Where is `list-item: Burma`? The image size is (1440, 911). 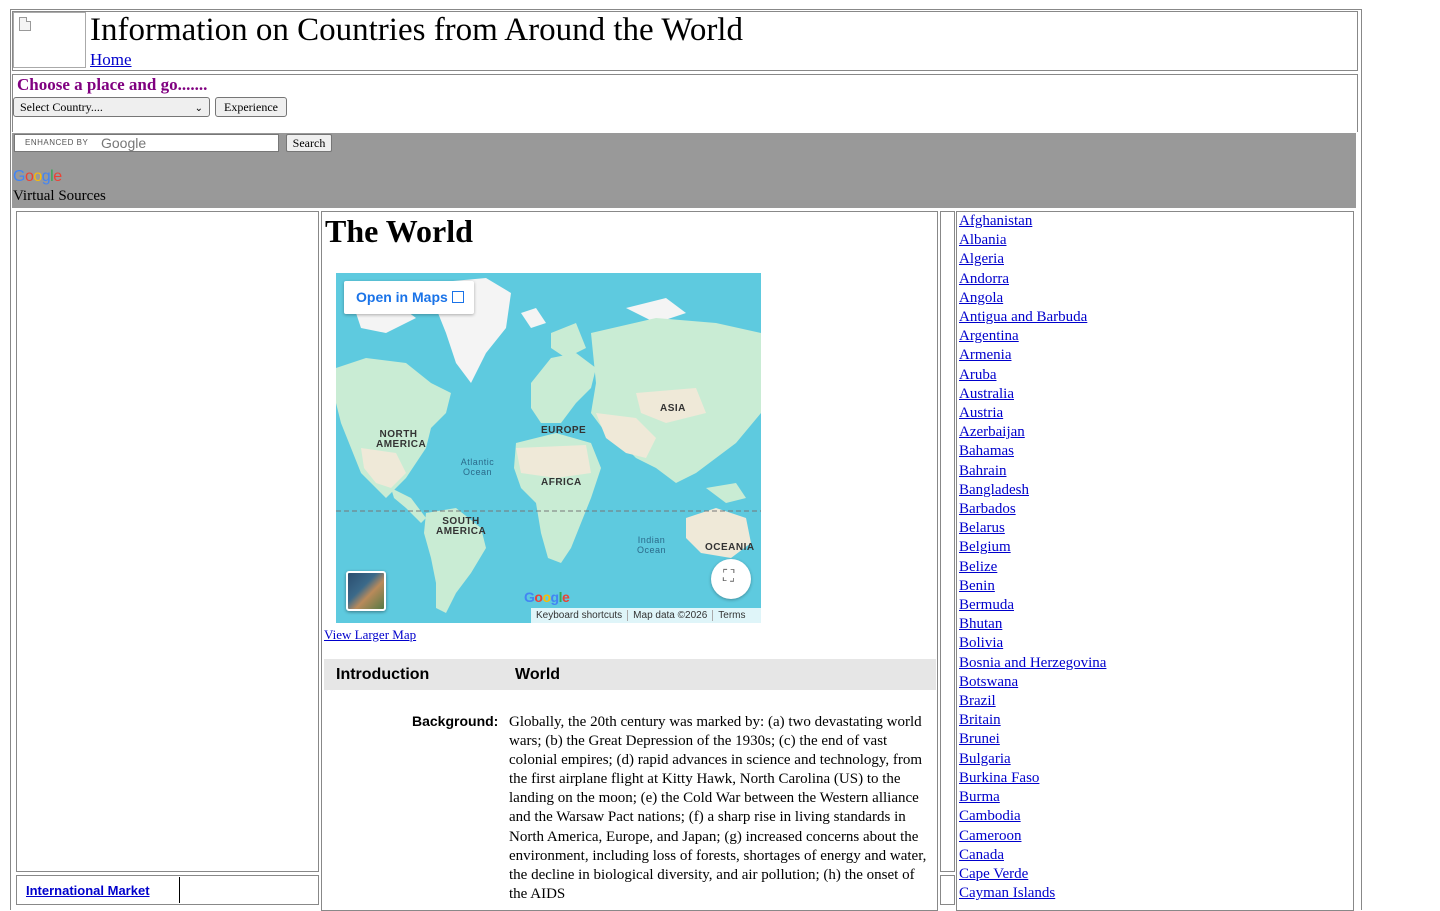
list-item: Burma is located at coordinates (1032, 797).